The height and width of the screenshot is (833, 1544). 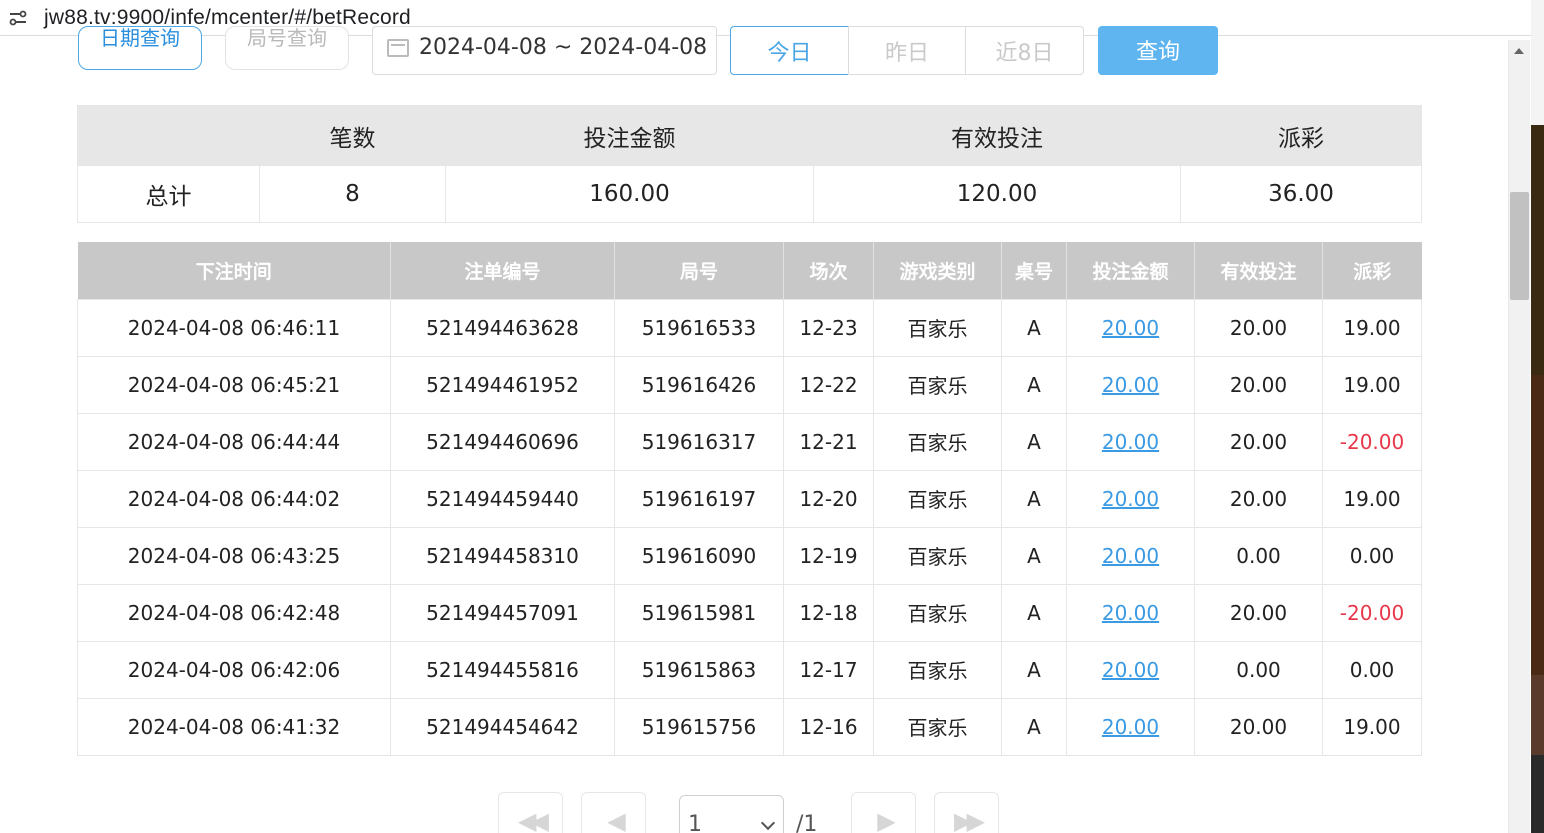 What do you see at coordinates (629, 194) in the screenshot?
I see `summary-total-bet-amount: 160.00` at bounding box center [629, 194].